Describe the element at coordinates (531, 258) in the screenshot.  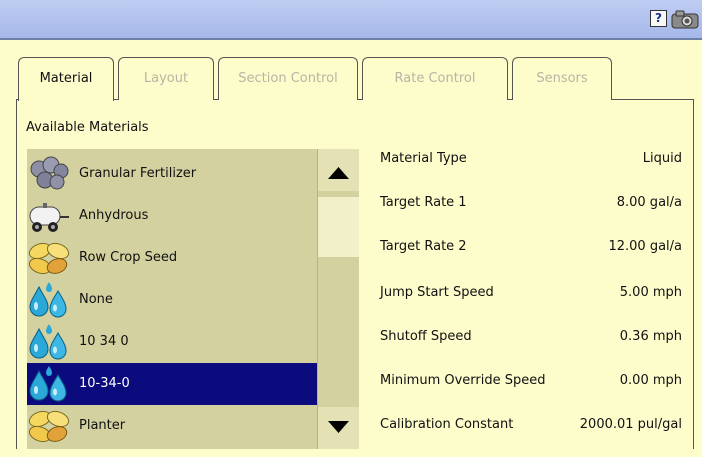
I see `property-target-rate-2: Target Rate 2 12.00 gal/a` at that location.